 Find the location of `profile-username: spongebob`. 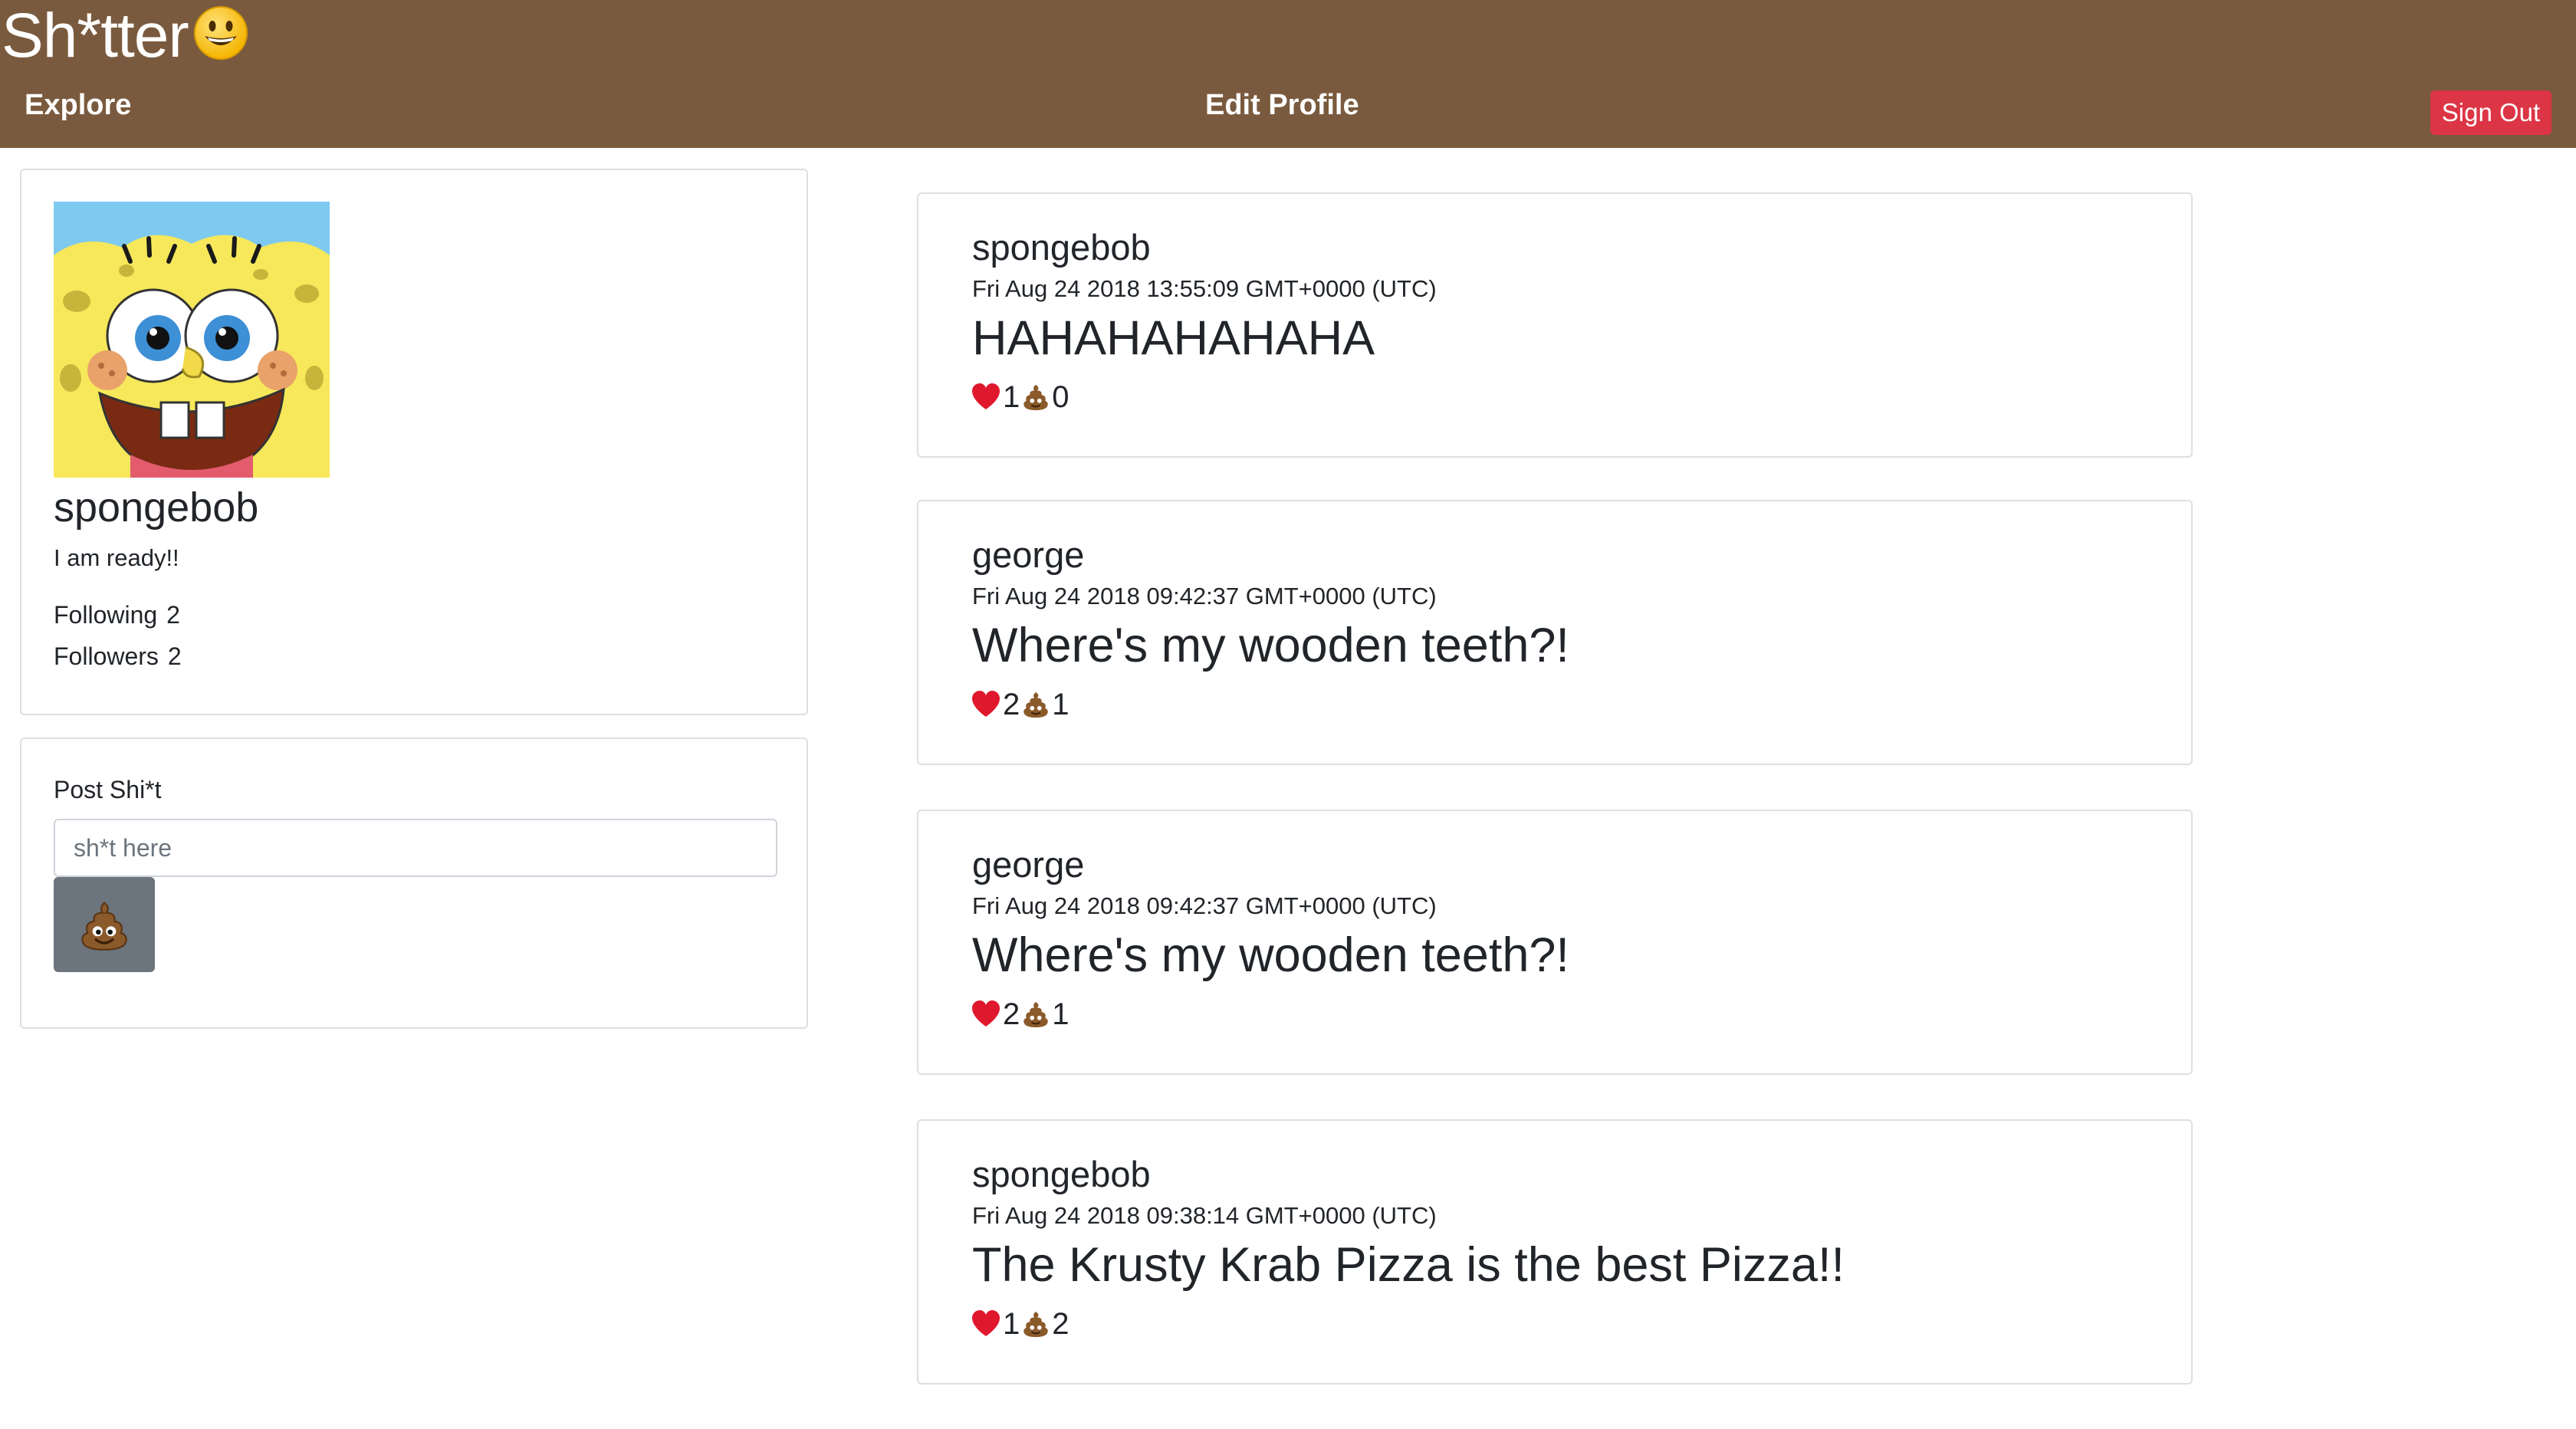

profile-username: spongebob is located at coordinates (156, 508).